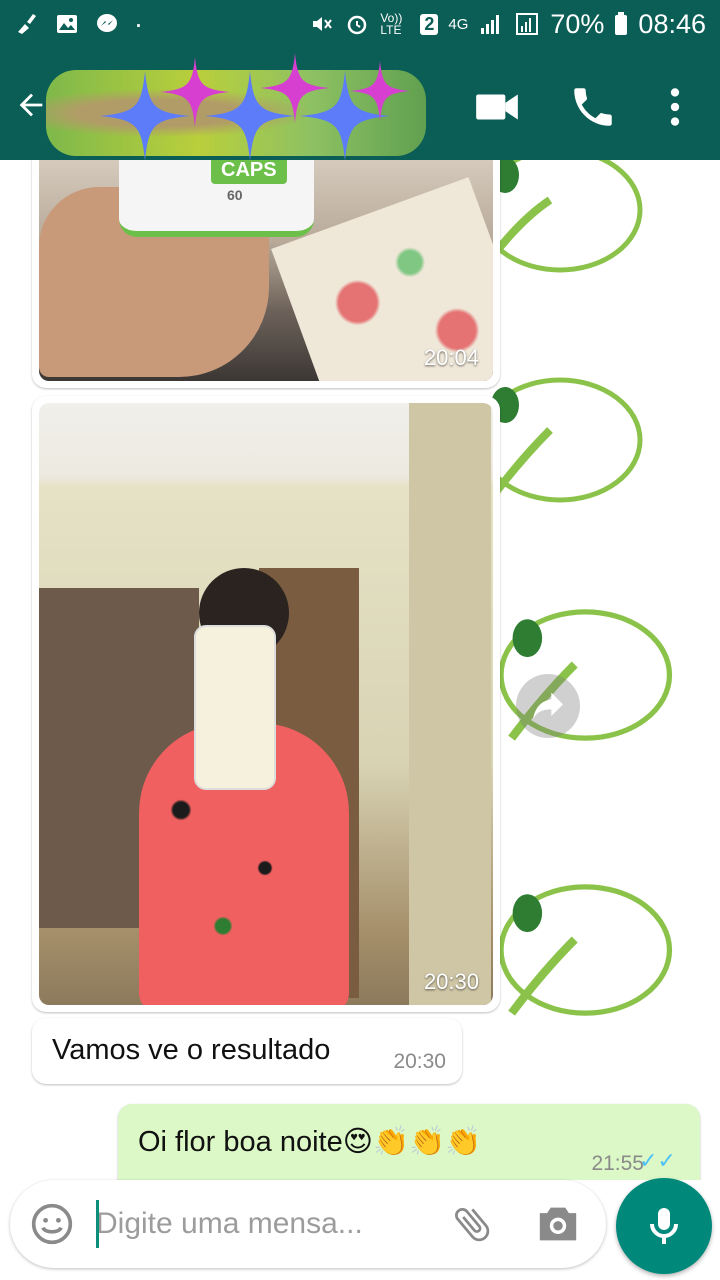  What do you see at coordinates (67, 24) in the screenshot?
I see `gallery-icon` at bounding box center [67, 24].